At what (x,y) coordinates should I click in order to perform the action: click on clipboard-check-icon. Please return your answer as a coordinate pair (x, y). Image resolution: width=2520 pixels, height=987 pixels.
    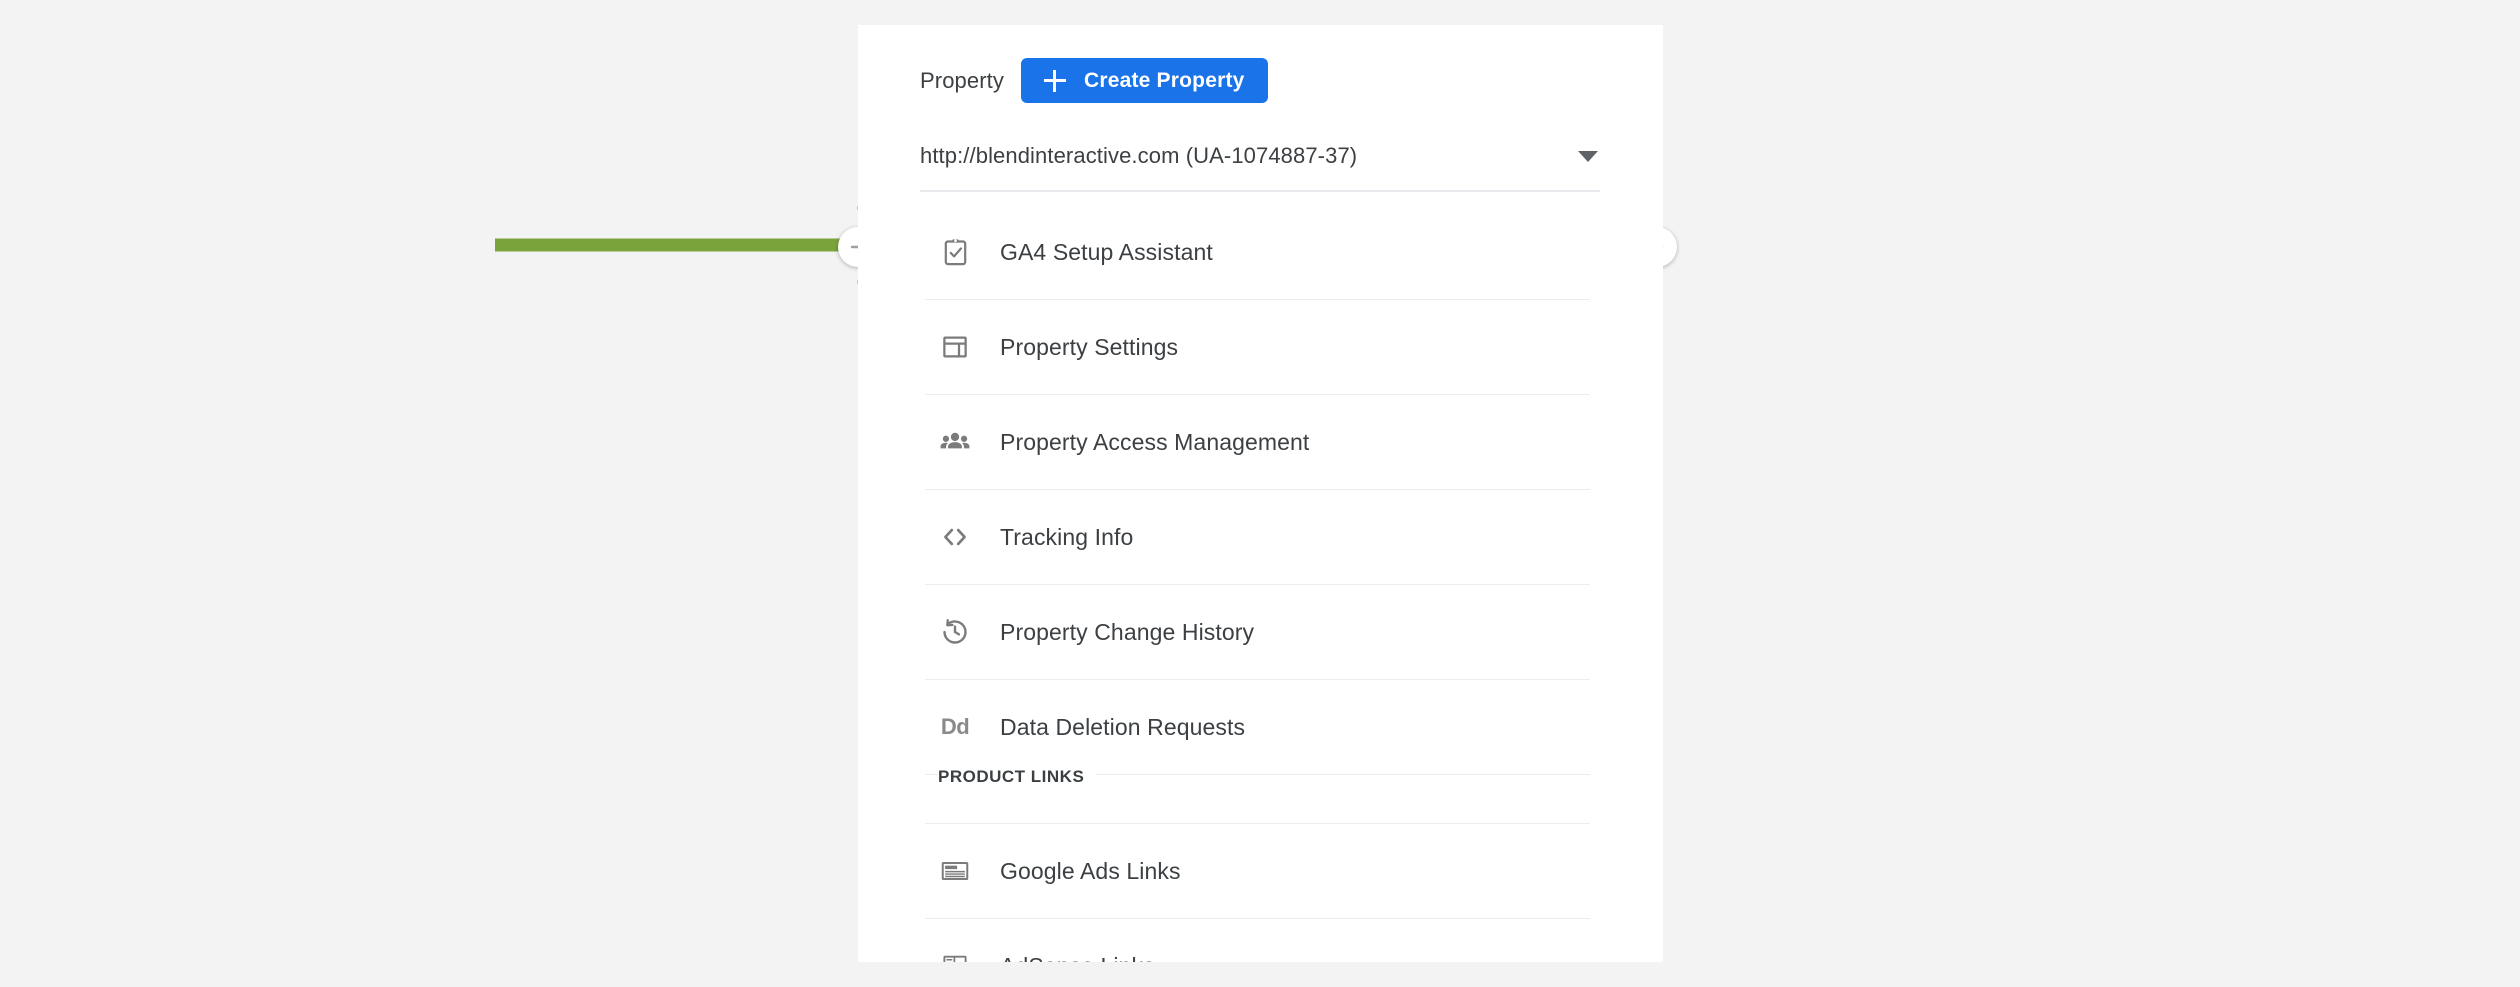
    Looking at the image, I should click on (955, 252).